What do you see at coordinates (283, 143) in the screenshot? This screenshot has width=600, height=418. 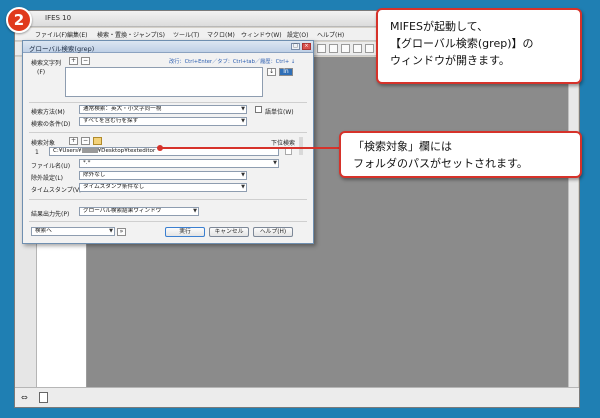 I see `subfolder-label: 下位検索` at bounding box center [283, 143].